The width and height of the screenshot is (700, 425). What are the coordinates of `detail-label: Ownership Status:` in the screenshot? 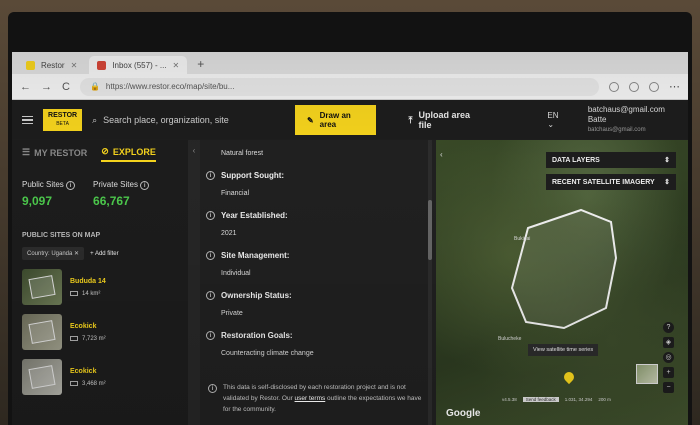 It's located at (256, 295).